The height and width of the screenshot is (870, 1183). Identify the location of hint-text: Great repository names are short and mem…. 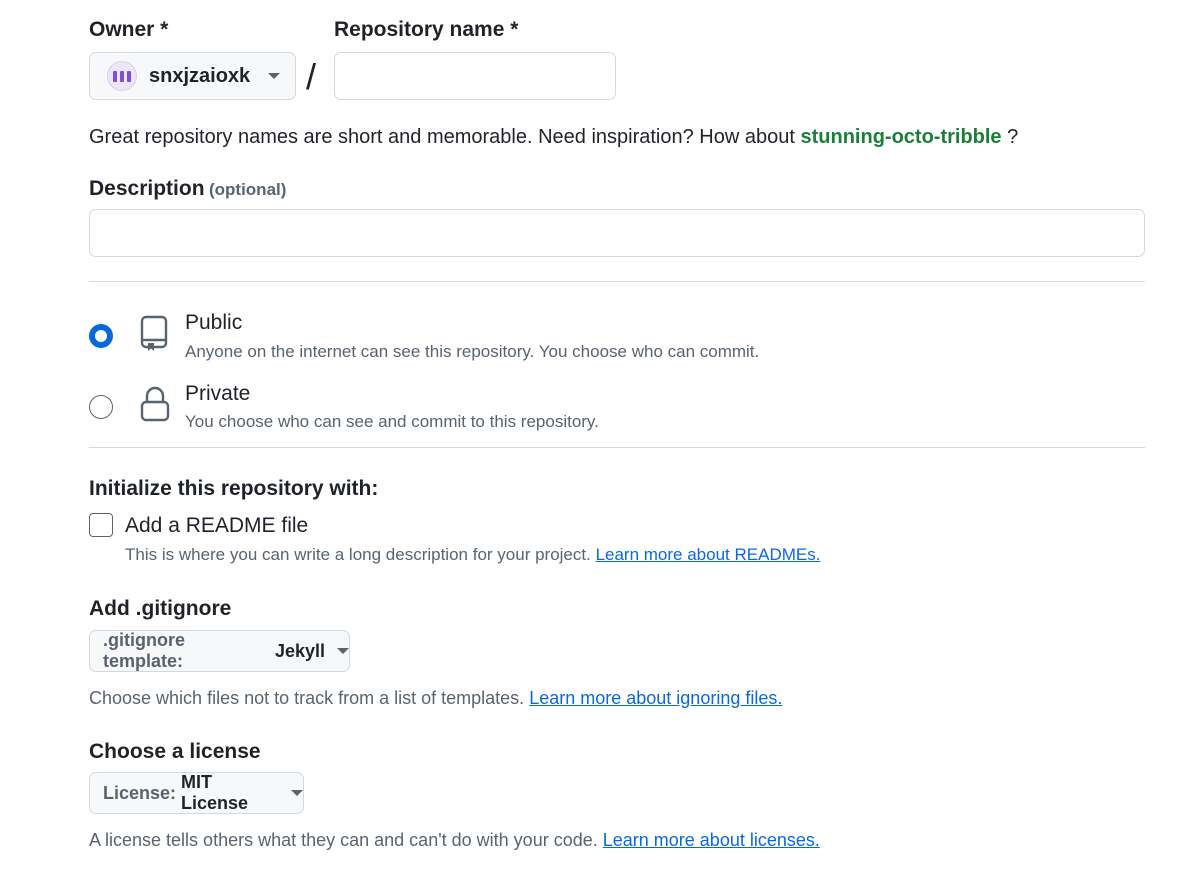
(442, 137).